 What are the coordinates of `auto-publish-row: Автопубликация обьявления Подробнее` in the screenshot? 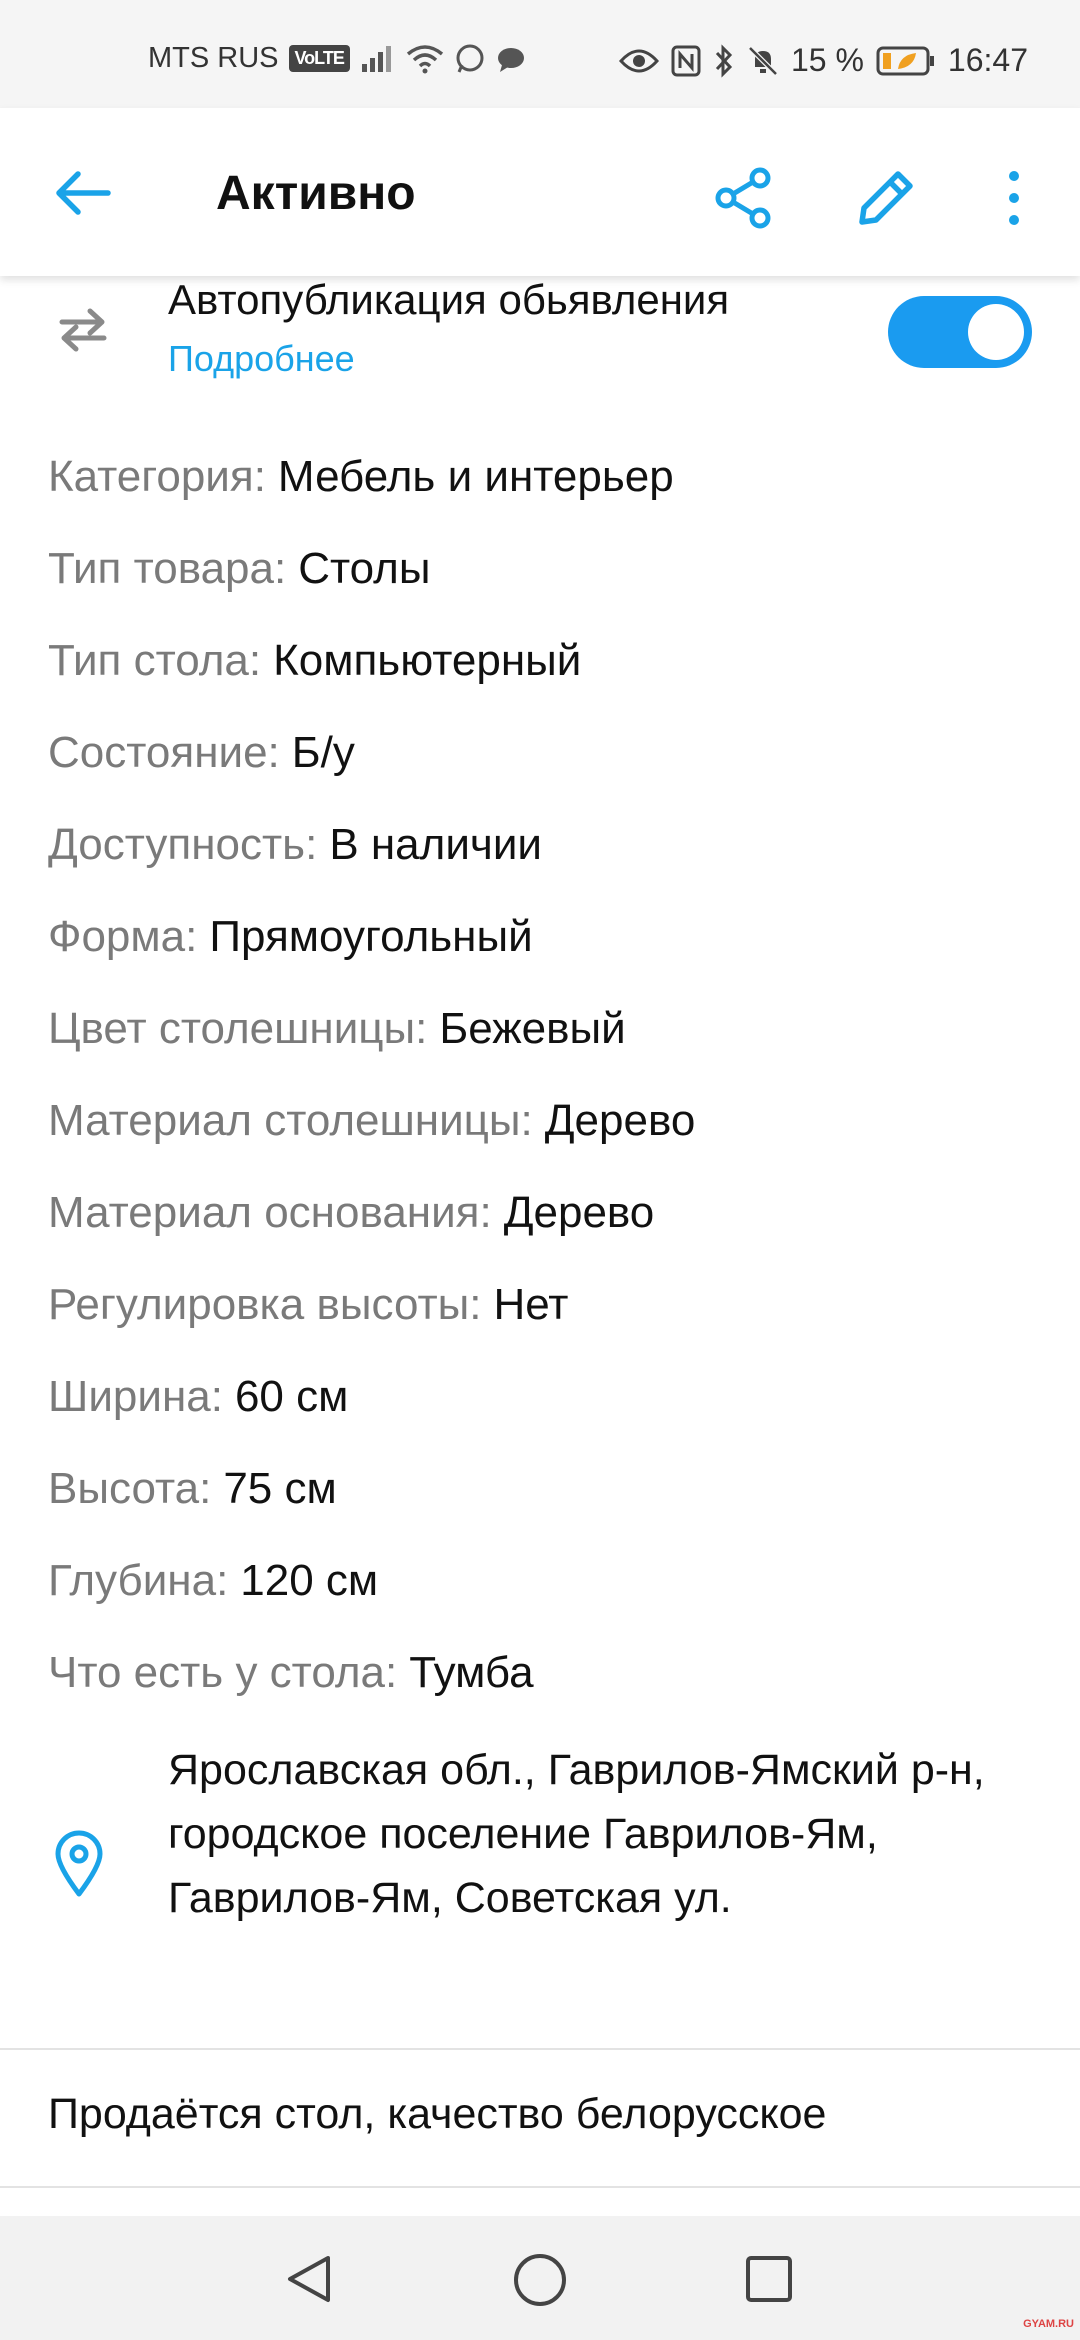 It's located at (540, 336).